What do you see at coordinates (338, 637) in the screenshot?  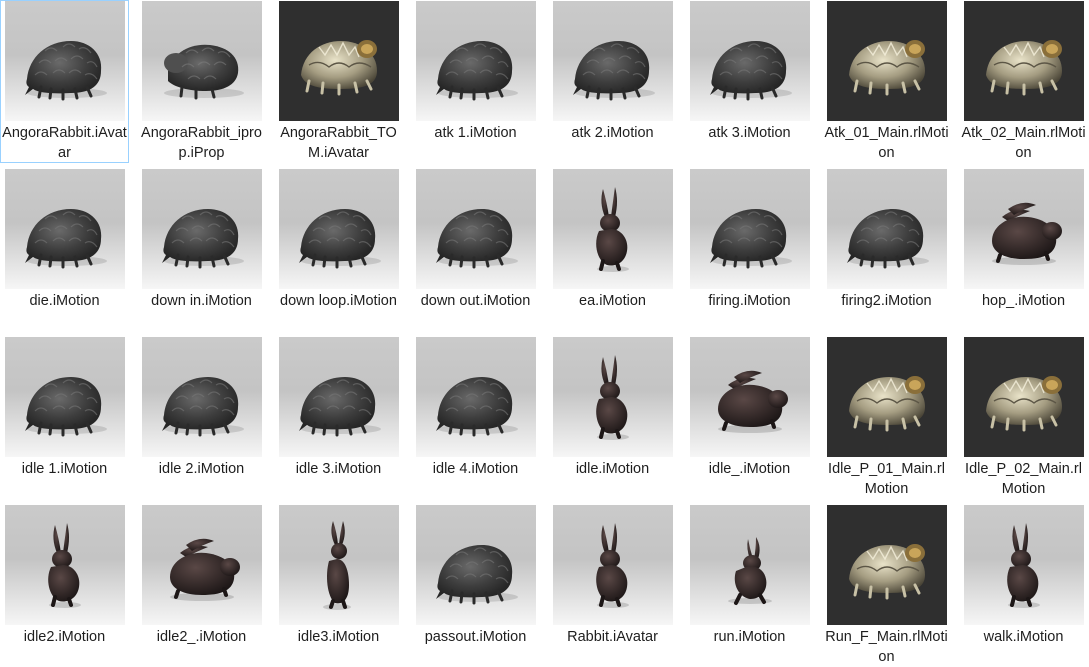 I see `file-name: idle3.iMotion` at bounding box center [338, 637].